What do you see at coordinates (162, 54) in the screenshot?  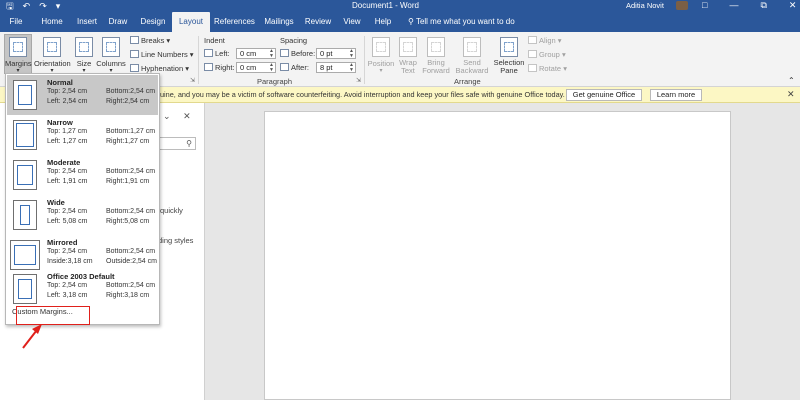 I see `line-numbers-button: Line Numbers ▾` at bounding box center [162, 54].